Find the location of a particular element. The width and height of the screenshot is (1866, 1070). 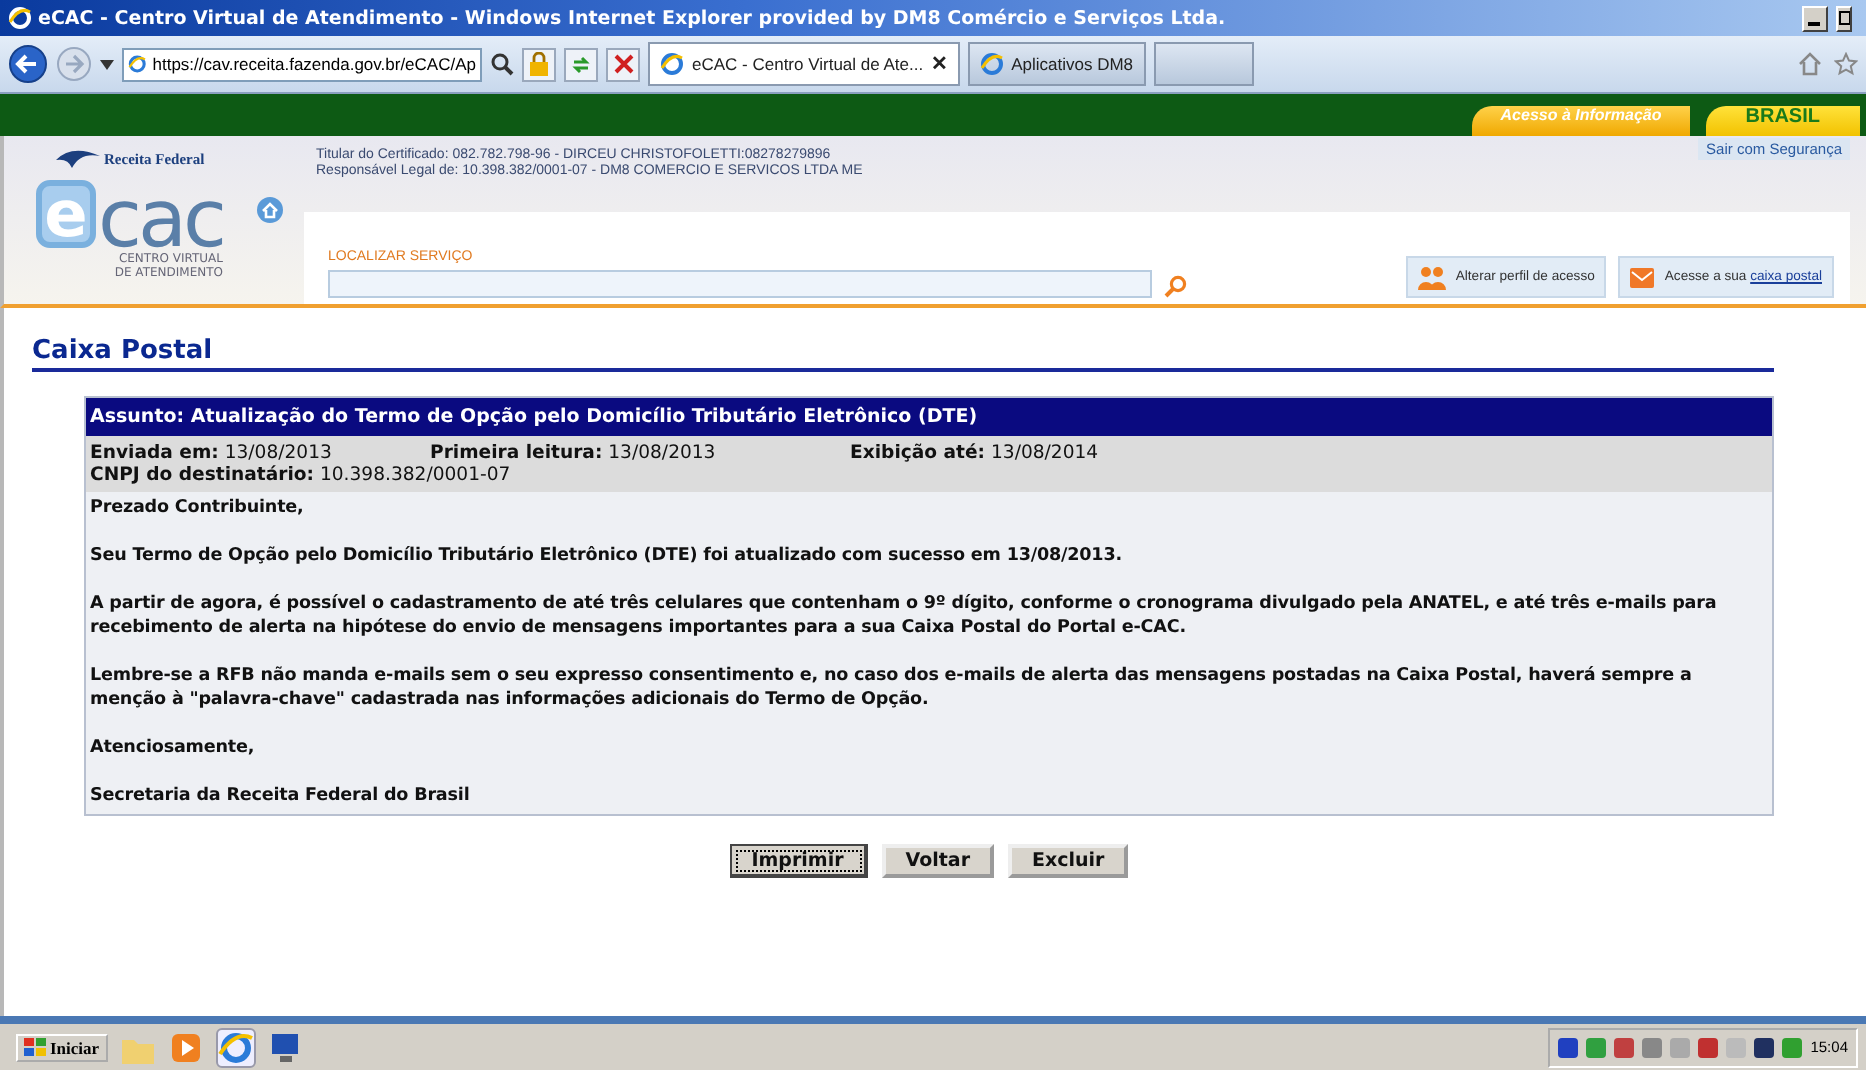

refresh-icon is located at coordinates (581, 64).